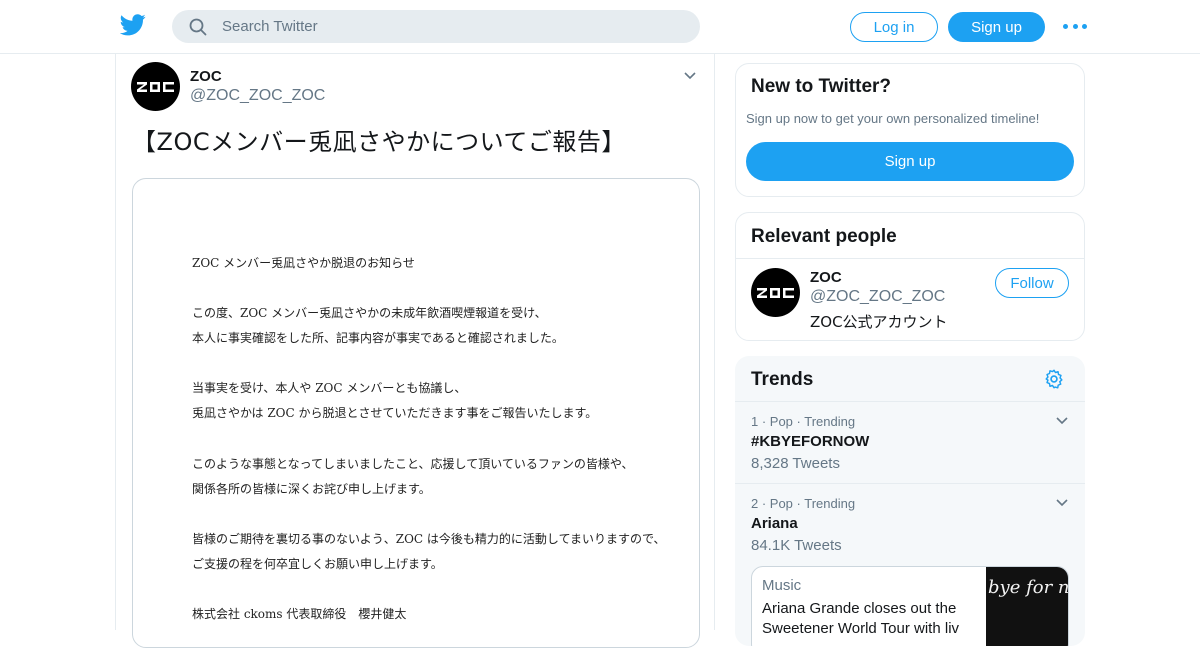  I want to click on person-handle: @ZOC_ZOC_ZOC, so click(877, 297).